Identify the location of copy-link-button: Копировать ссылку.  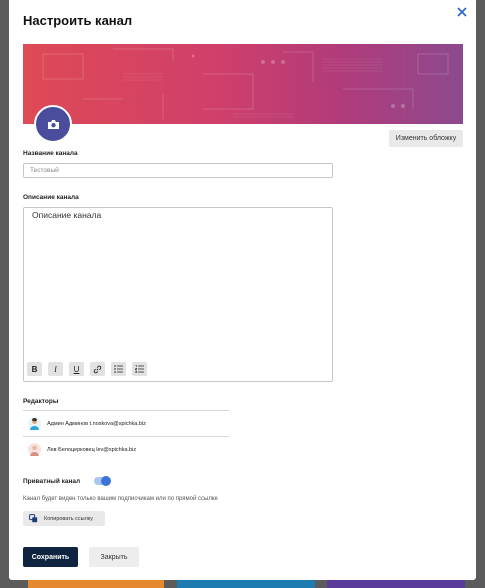
(64, 518).